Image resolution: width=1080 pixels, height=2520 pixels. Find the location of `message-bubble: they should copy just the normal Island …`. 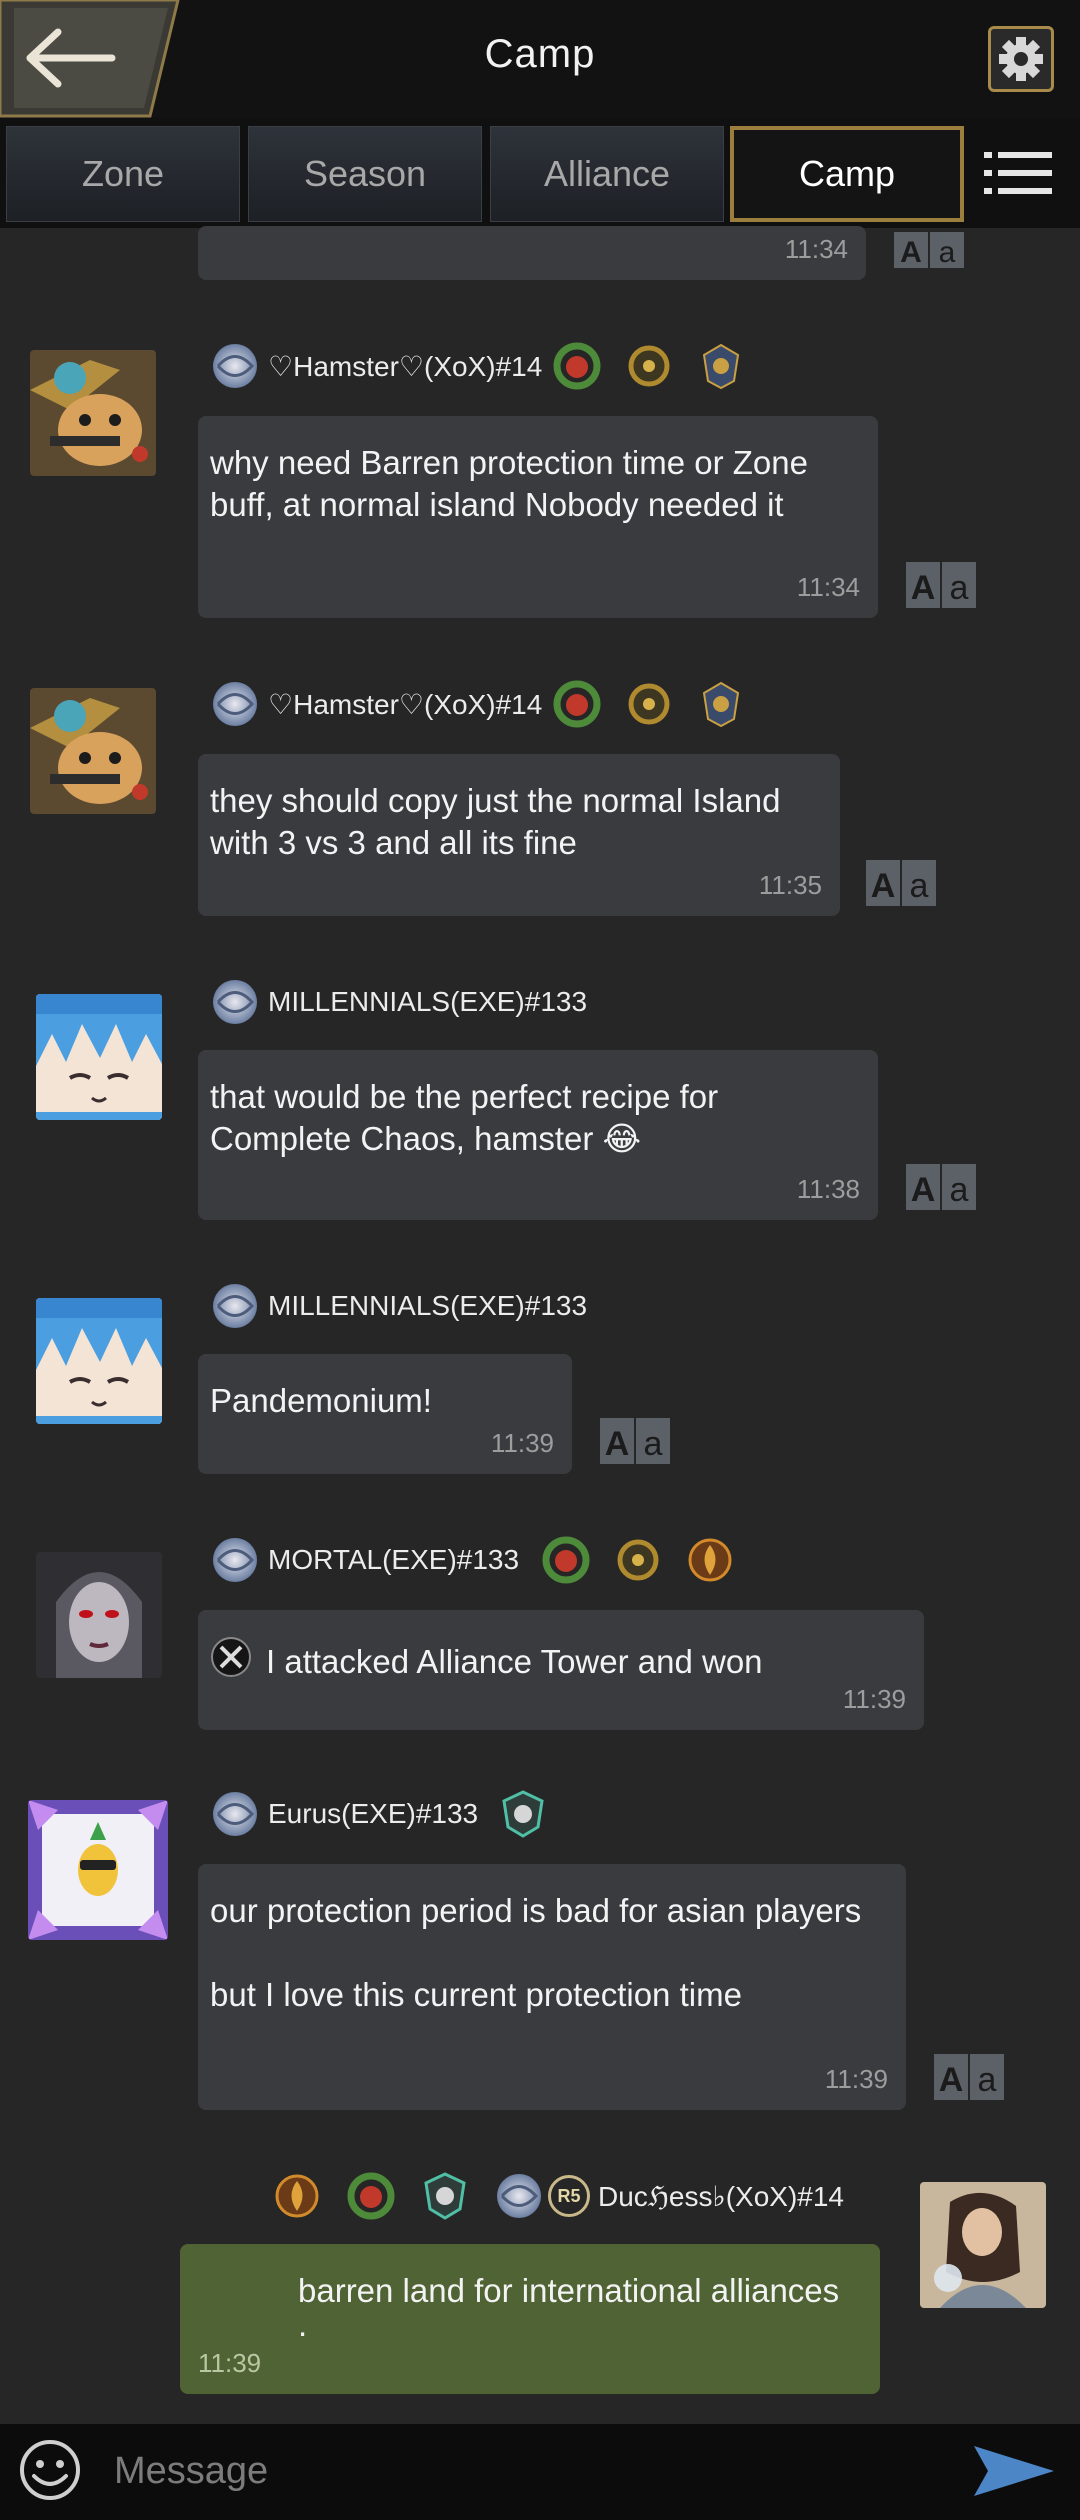

message-bubble: they should copy just the normal Island … is located at coordinates (519, 835).